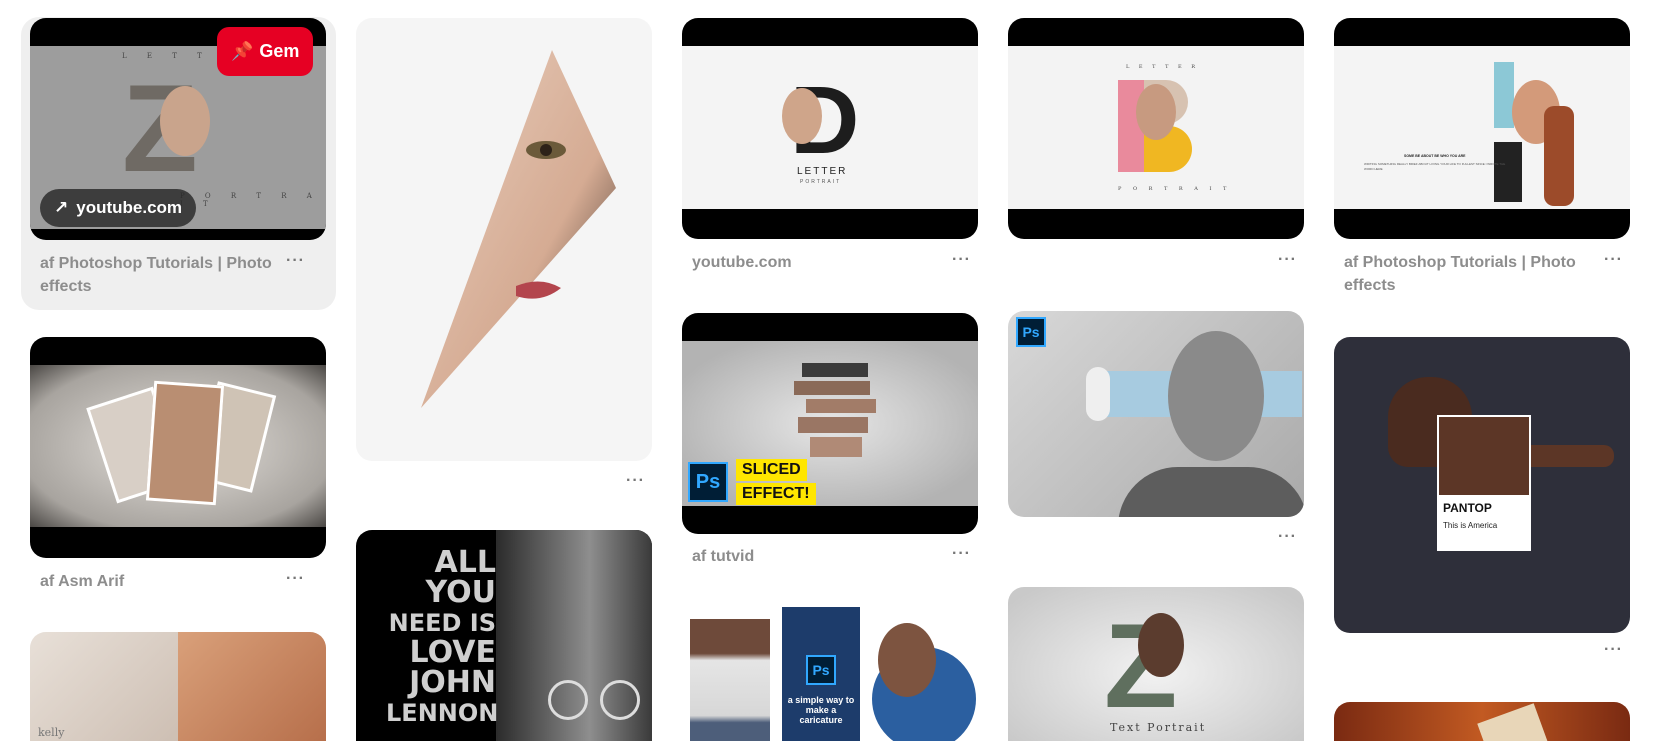  I want to click on pin-card: Z Text Portrait, so click(1156, 664).